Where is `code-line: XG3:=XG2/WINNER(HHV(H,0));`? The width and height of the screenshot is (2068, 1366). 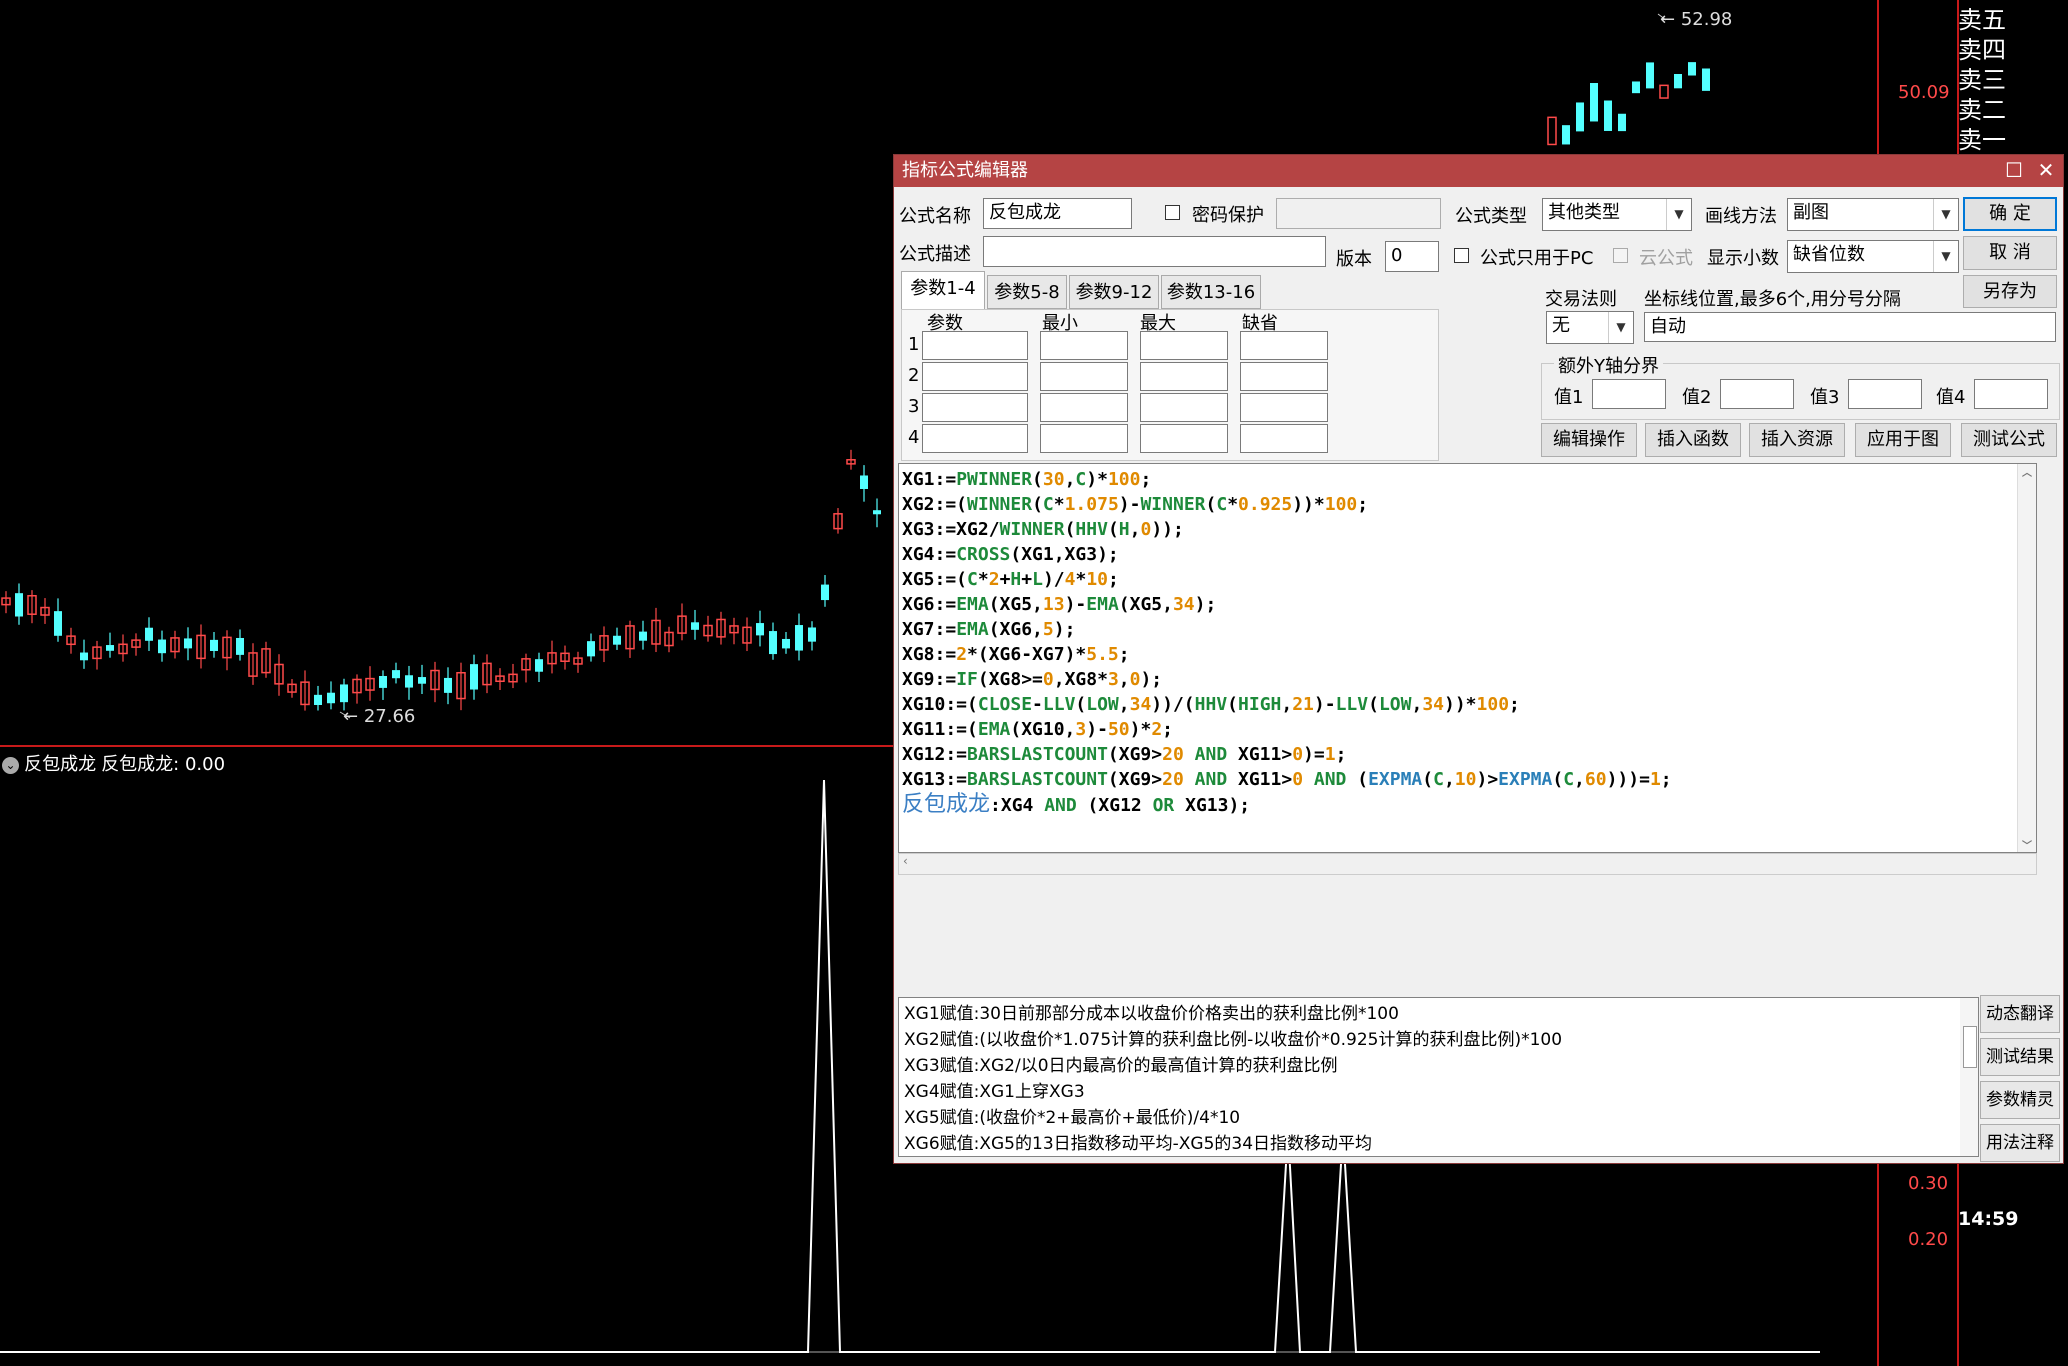 code-line: XG3:=XG2/WINNER(HHV(H,0)); is located at coordinates (1043, 529).